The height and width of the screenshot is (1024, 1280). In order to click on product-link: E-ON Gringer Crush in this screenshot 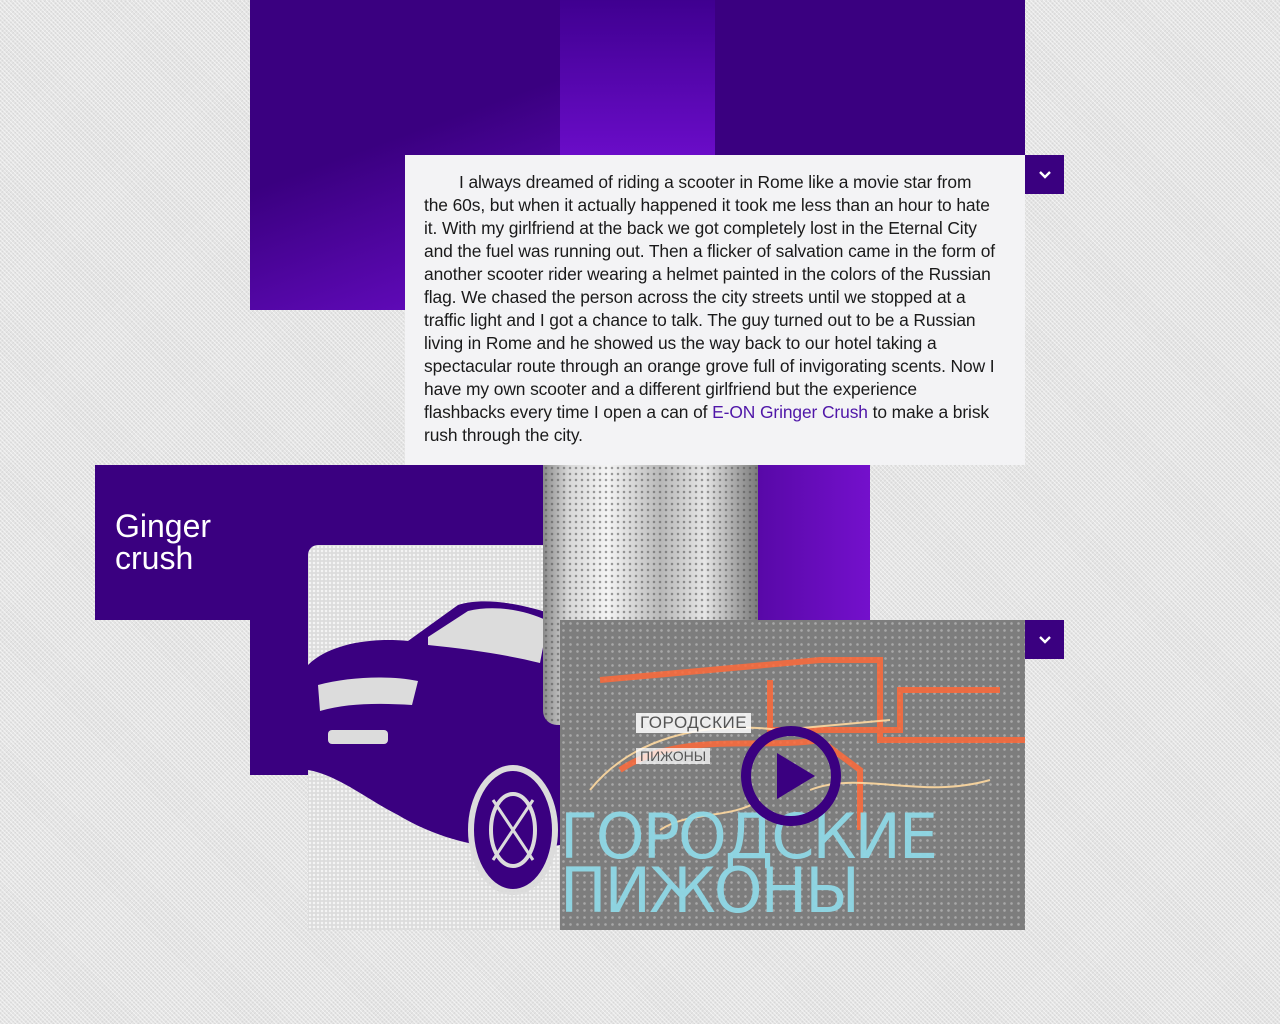, I will do `click(790, 412)`.